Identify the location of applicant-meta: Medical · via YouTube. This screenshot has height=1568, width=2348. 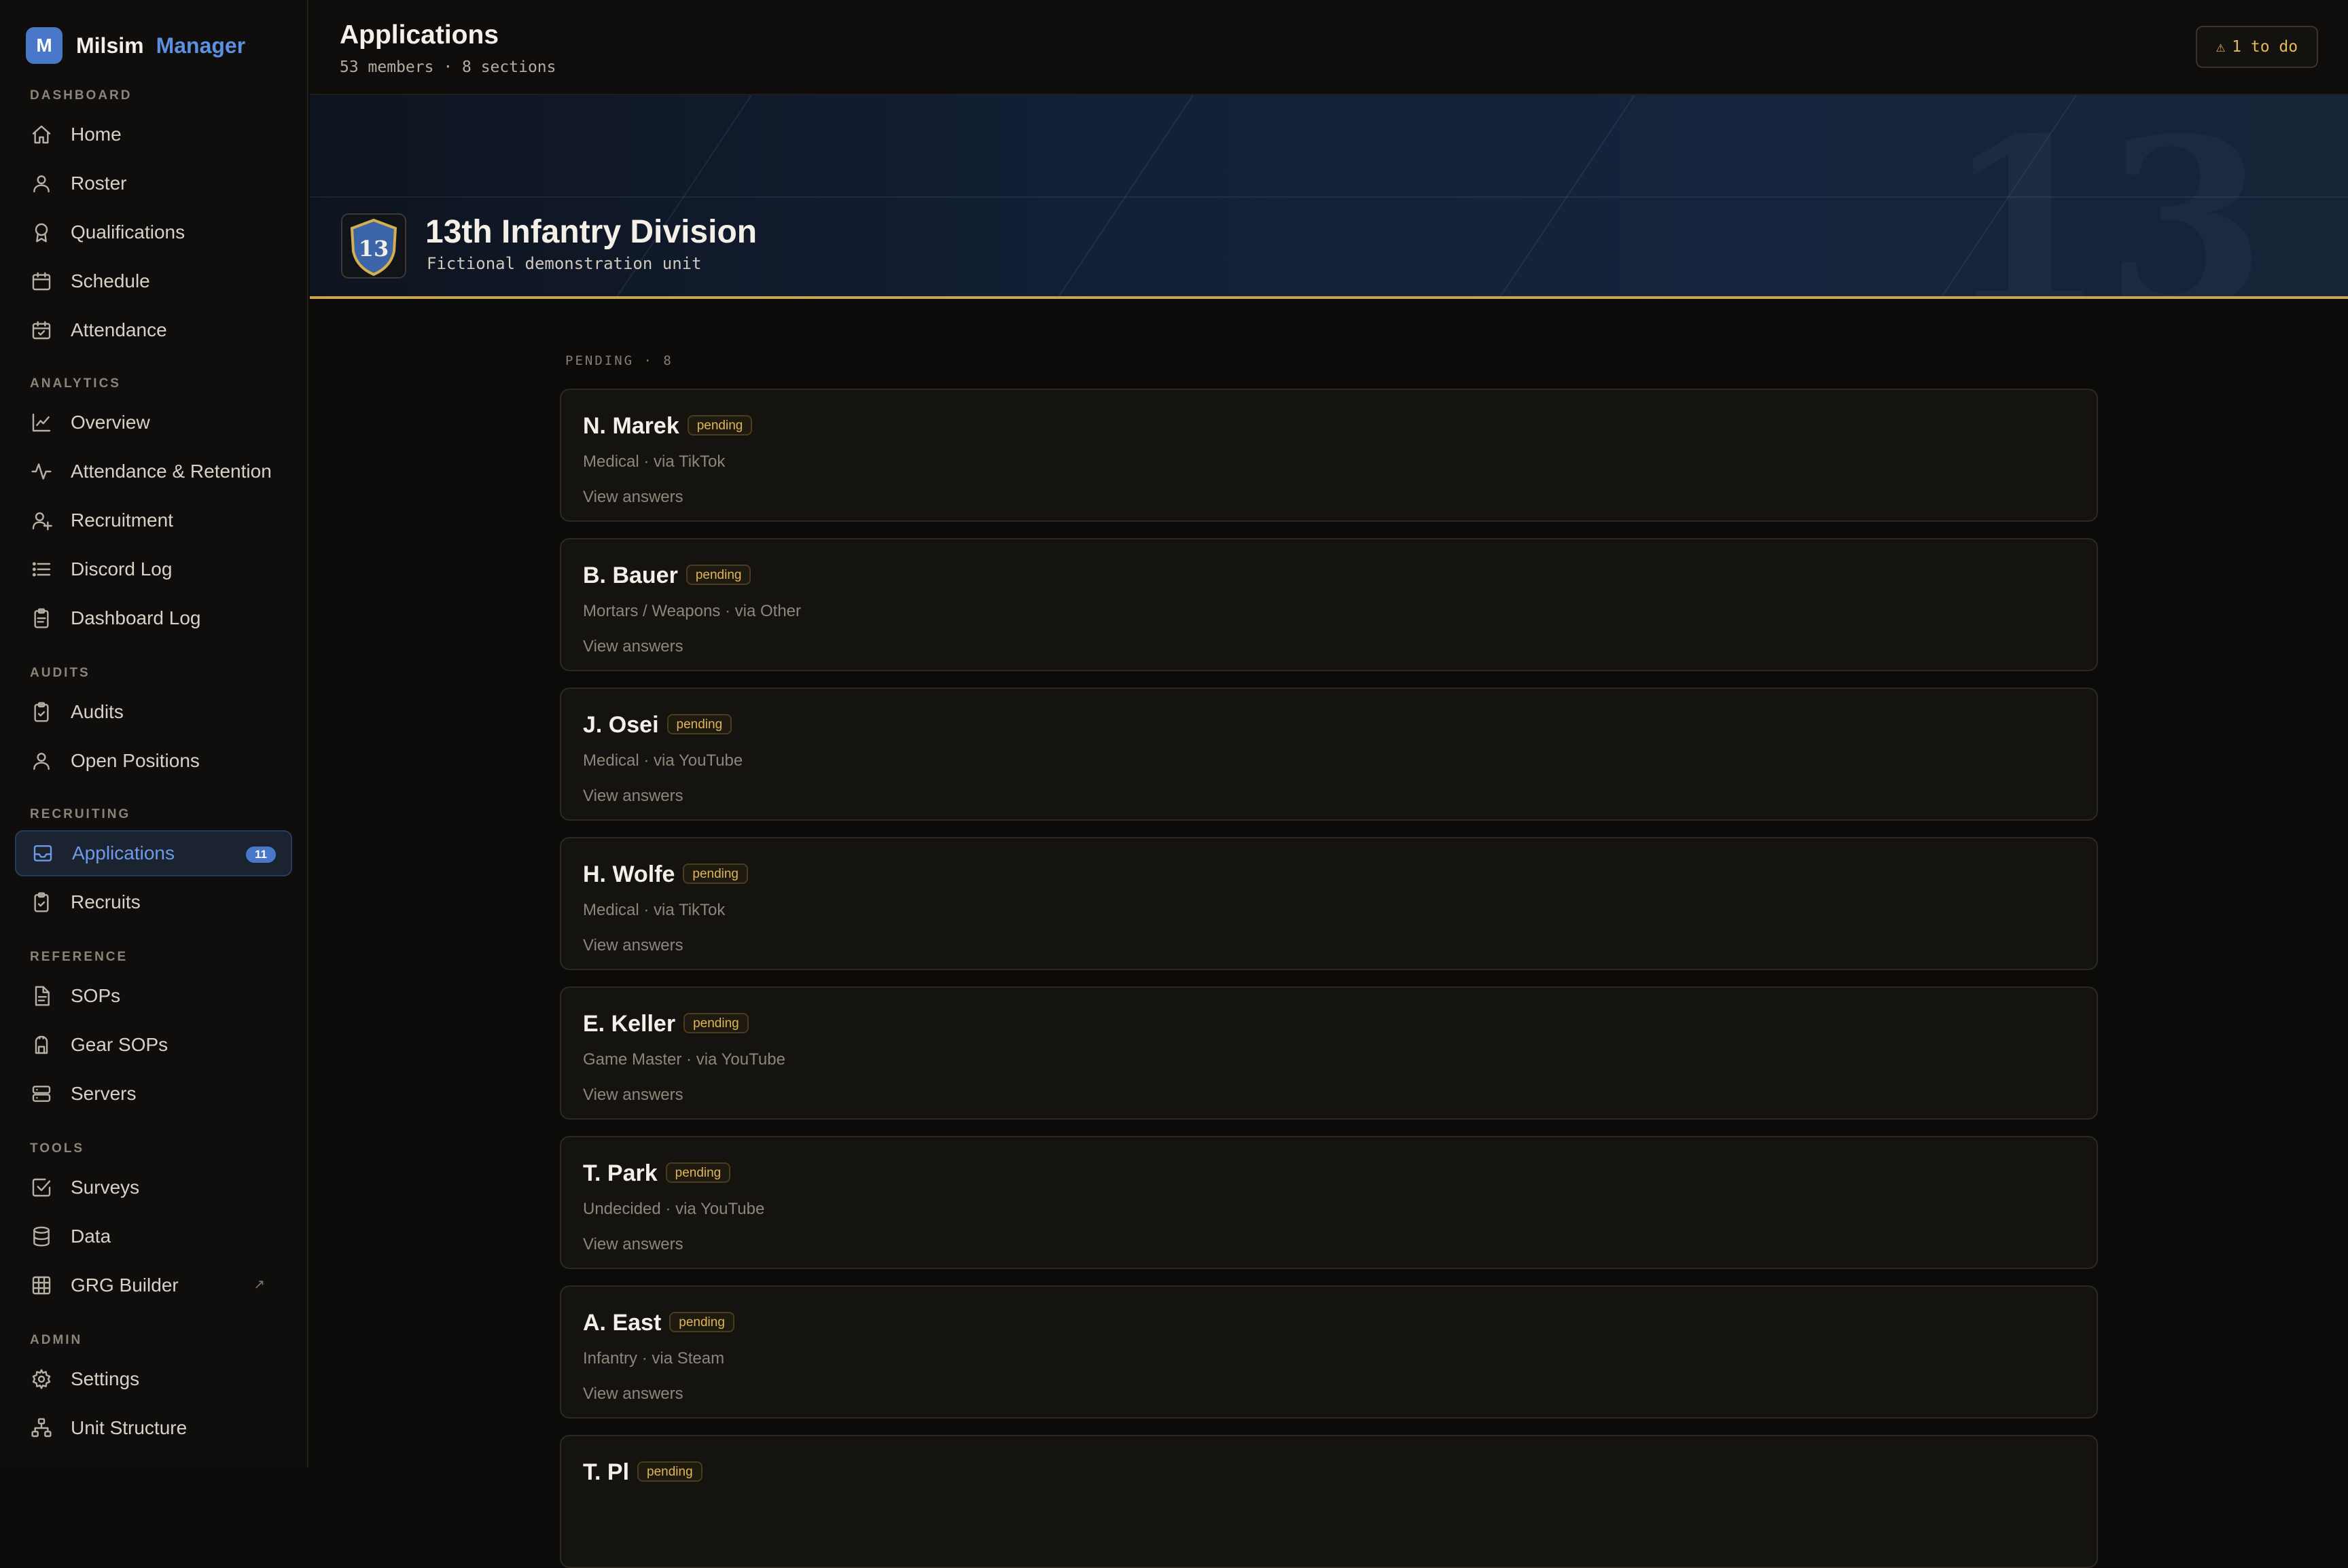
(663, 760).